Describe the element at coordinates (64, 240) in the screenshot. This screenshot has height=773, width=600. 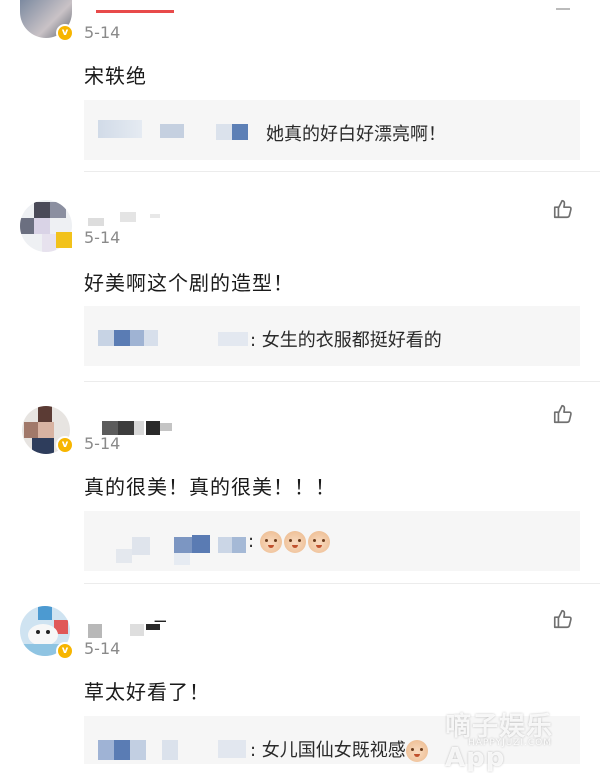
I see `gold-square-icon` at that location.